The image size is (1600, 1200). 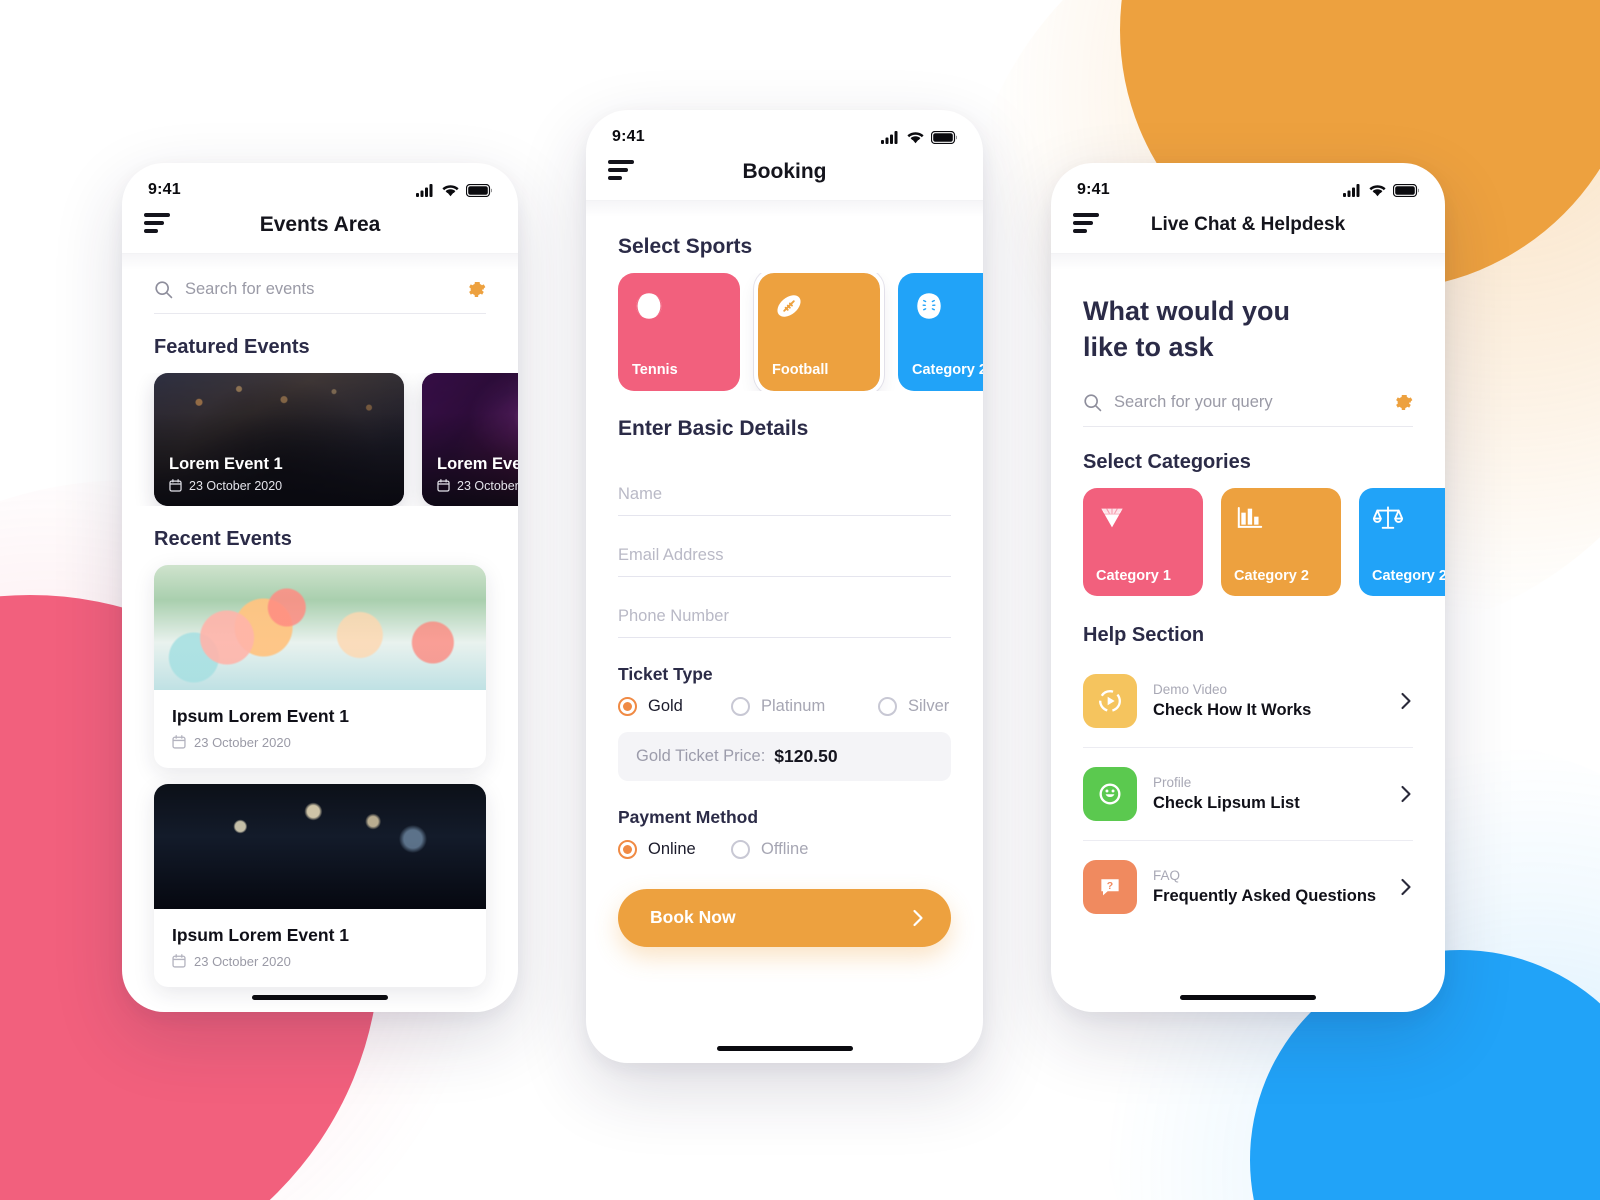 I want to click on sport-label: Football, so click(x=800, y=369).